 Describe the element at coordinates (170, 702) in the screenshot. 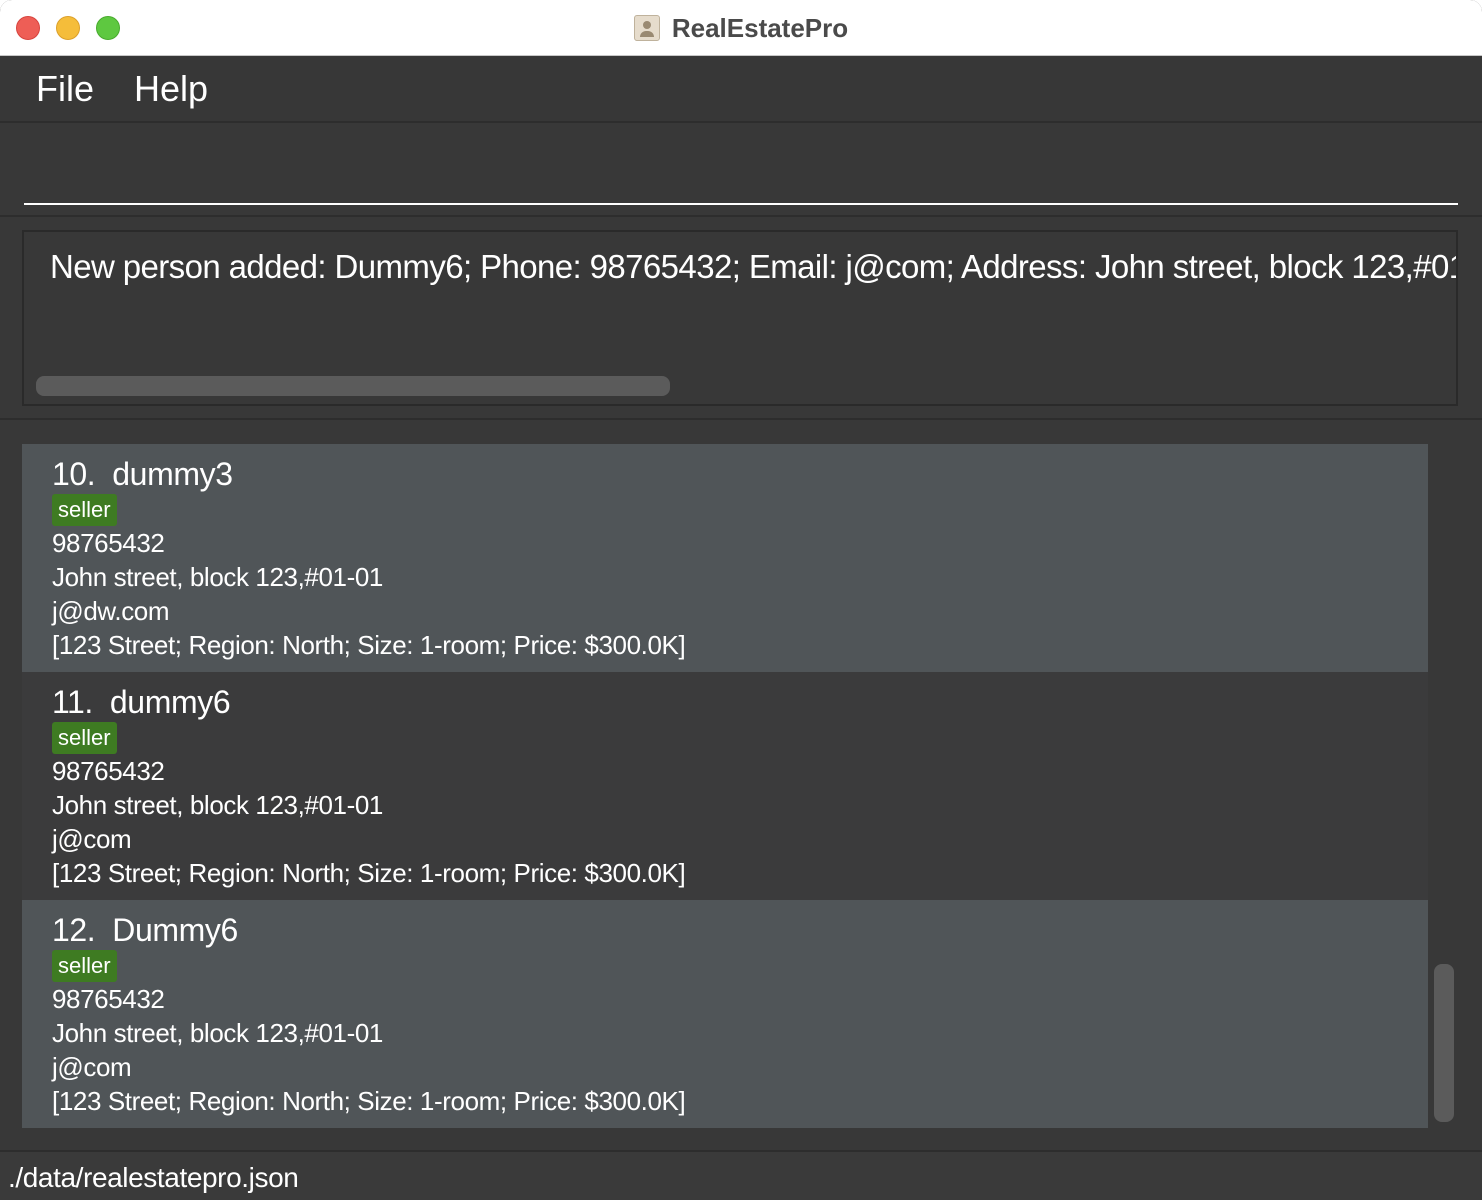

I see `person-name: dummy6` at that location.